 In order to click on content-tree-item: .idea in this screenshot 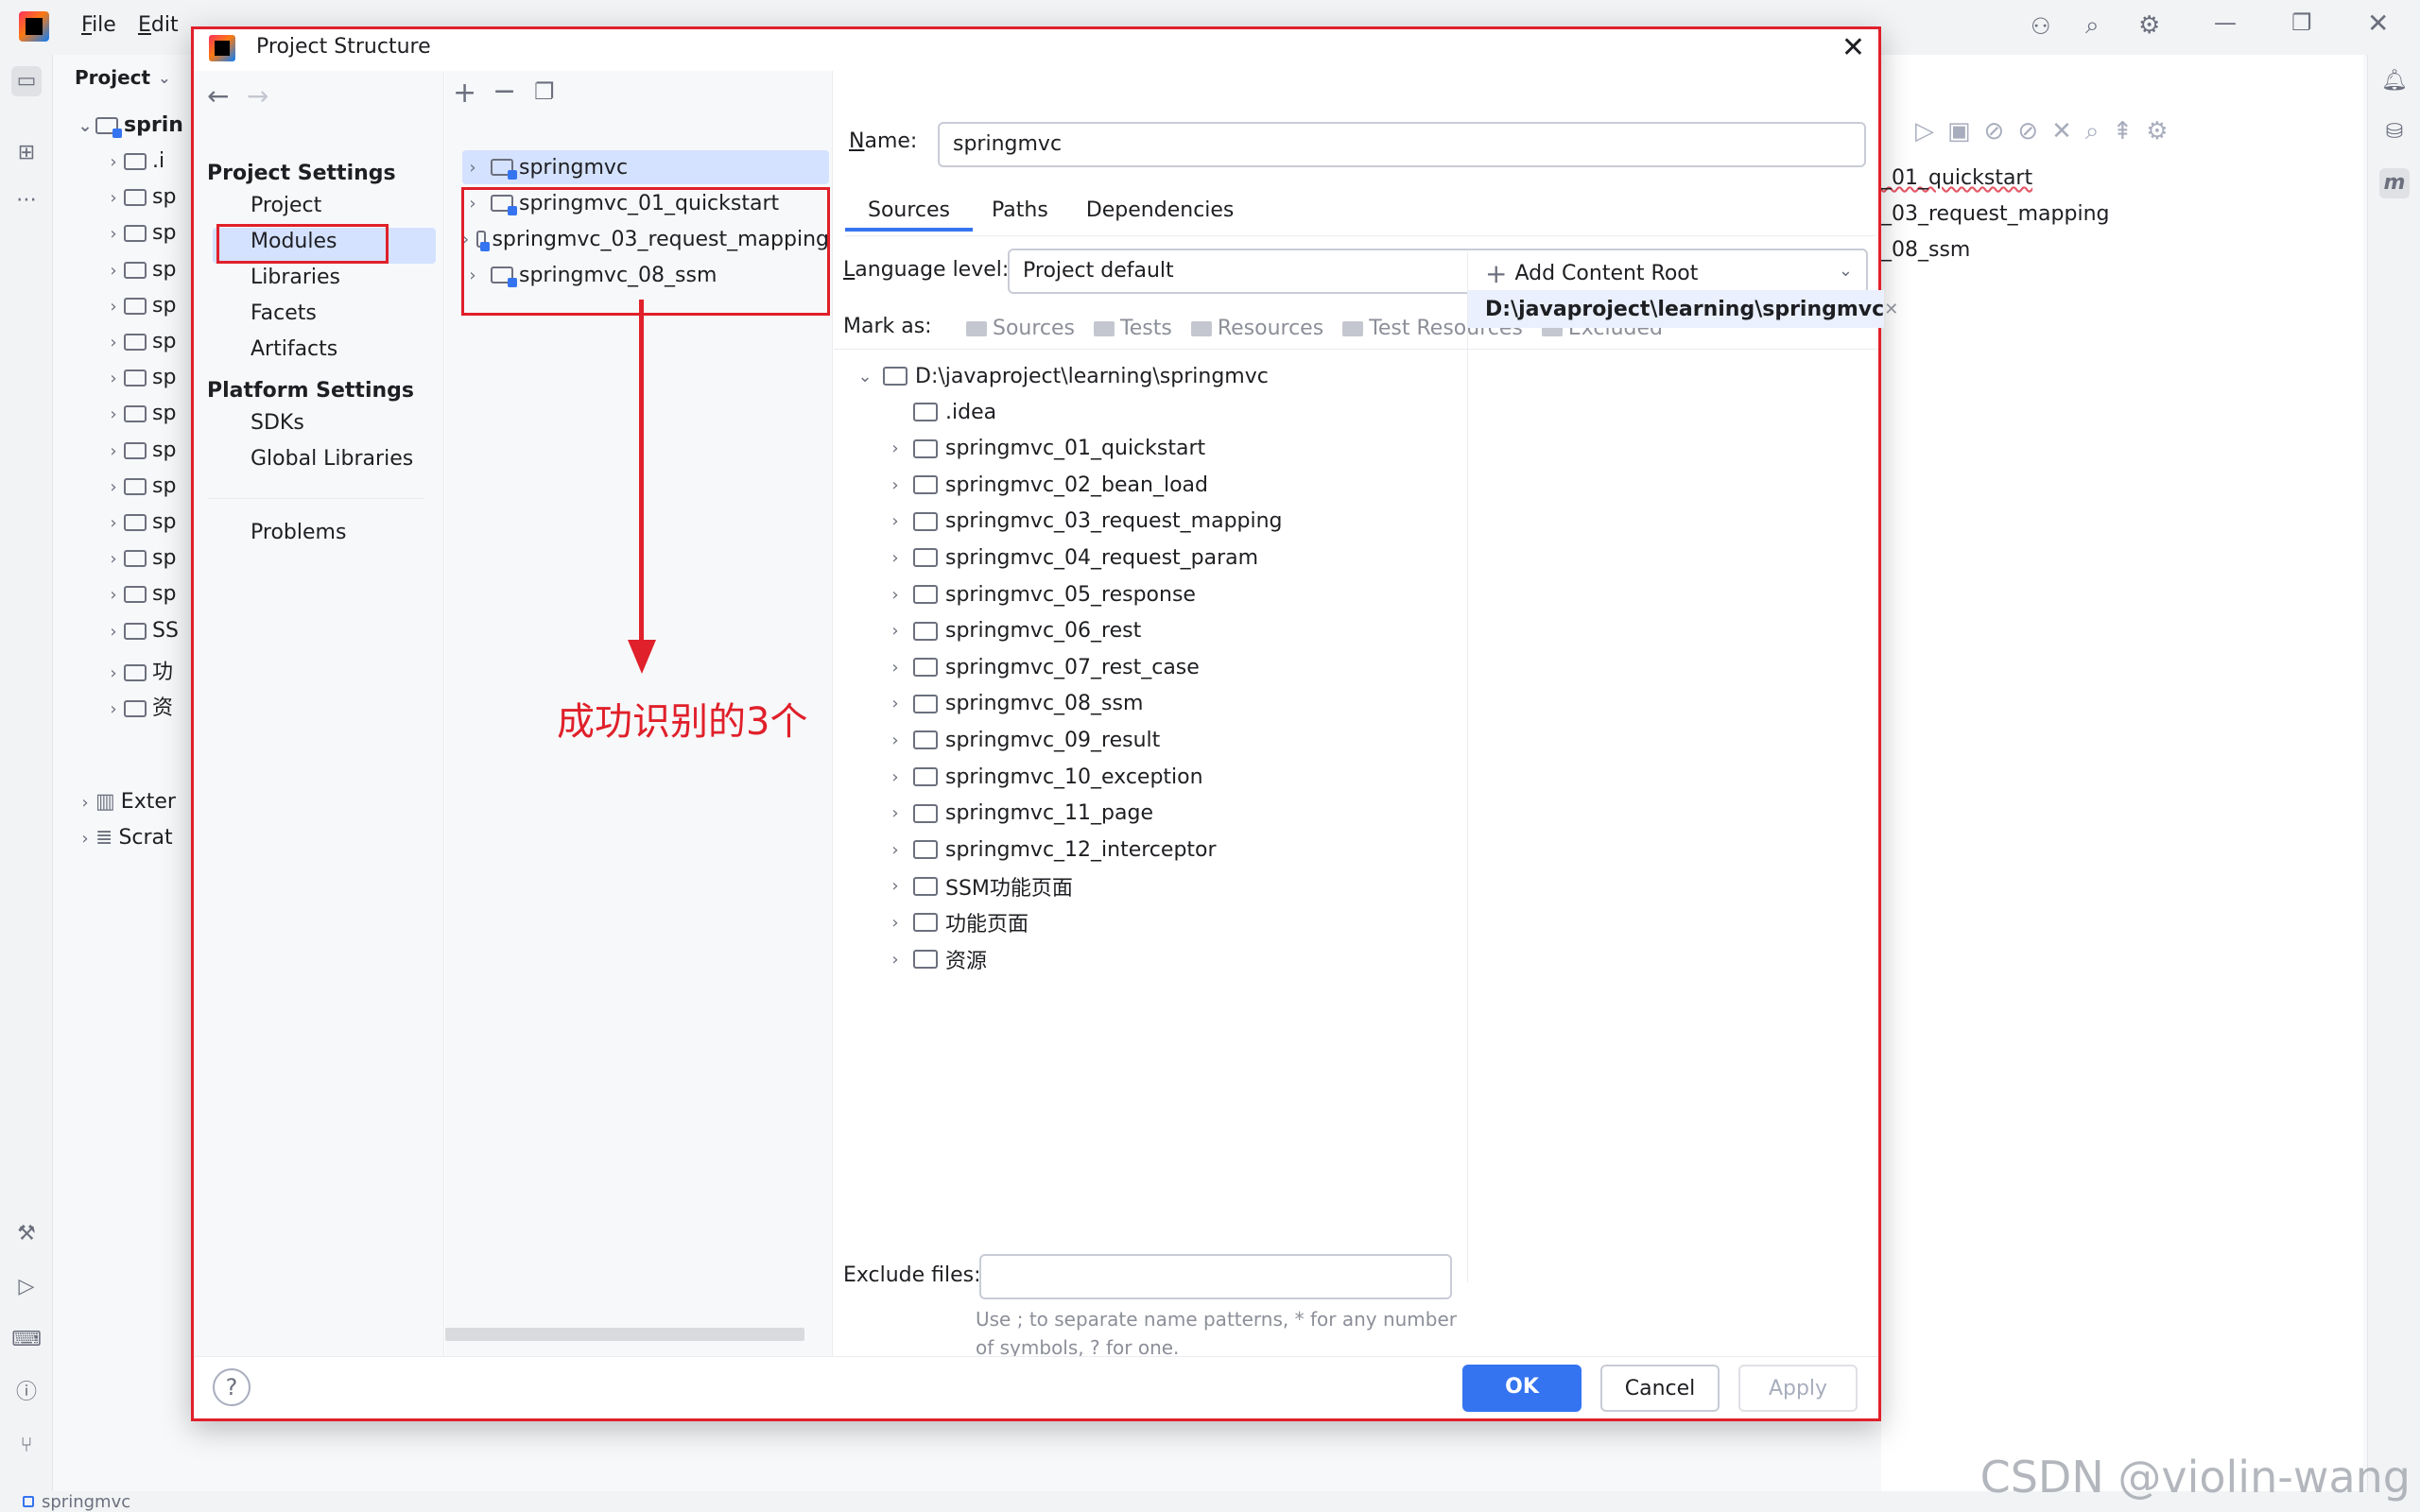, I will do `click(941, 412)`.